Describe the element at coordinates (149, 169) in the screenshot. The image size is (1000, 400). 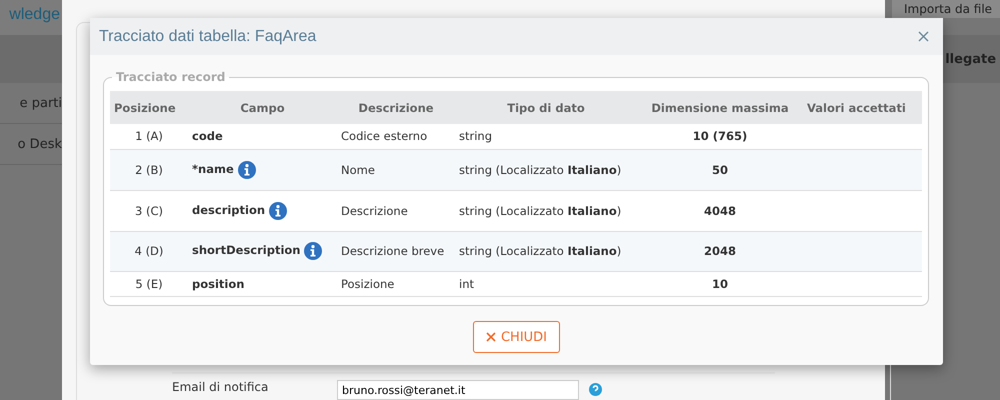
I see `table-cell: 2 (B)` at that location.